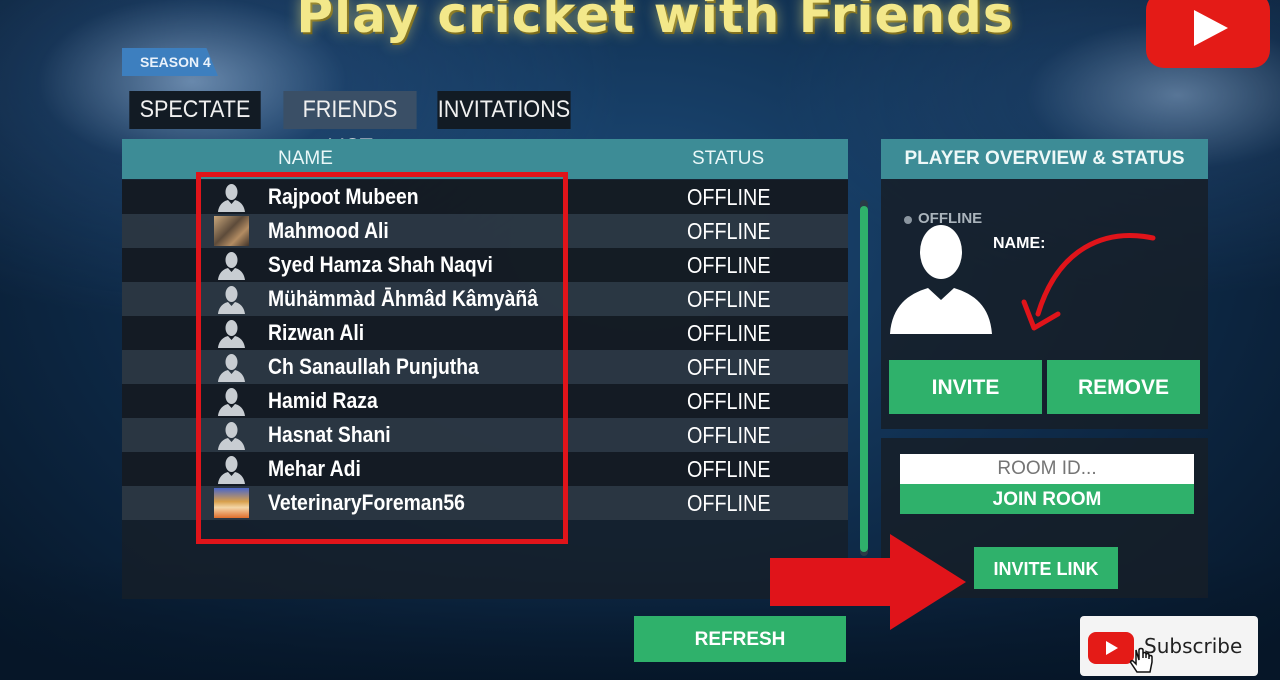  I want to click on season-badge: SEASON 4, so click(170, 62).